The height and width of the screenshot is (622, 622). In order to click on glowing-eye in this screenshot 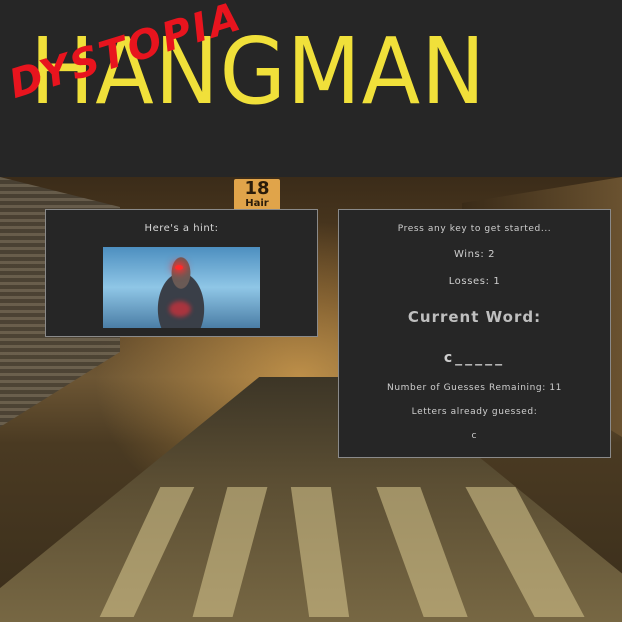, I will do `click(179, 267)`.